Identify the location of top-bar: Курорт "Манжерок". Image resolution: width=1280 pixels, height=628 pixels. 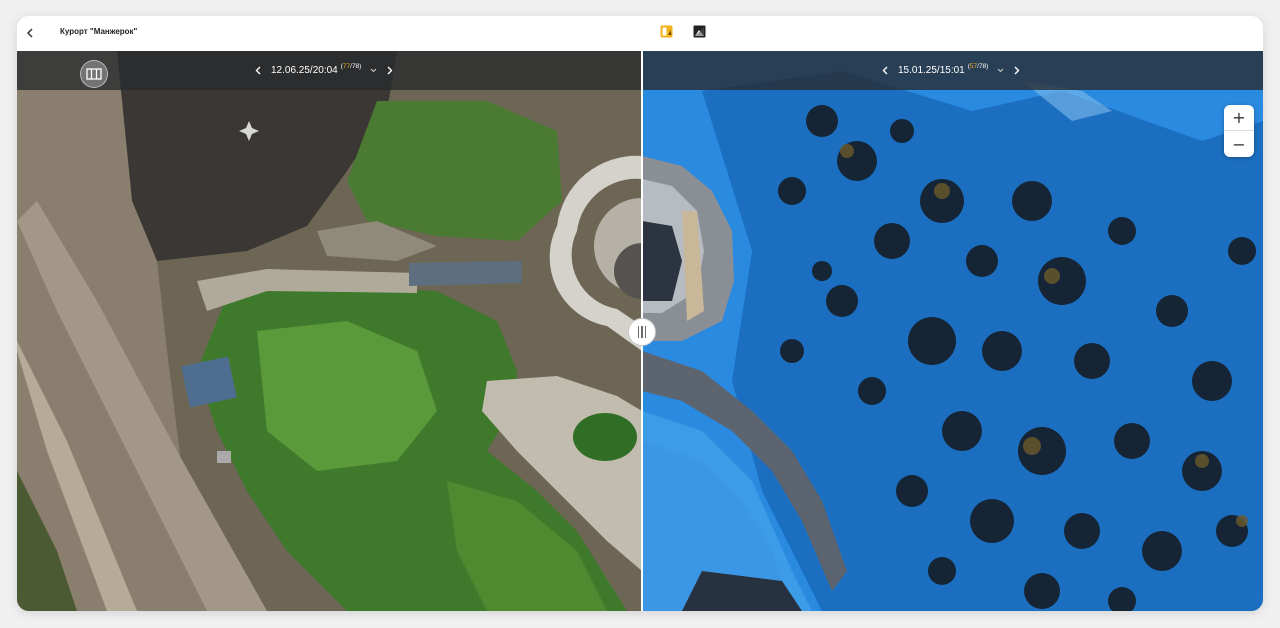
(640, 33).